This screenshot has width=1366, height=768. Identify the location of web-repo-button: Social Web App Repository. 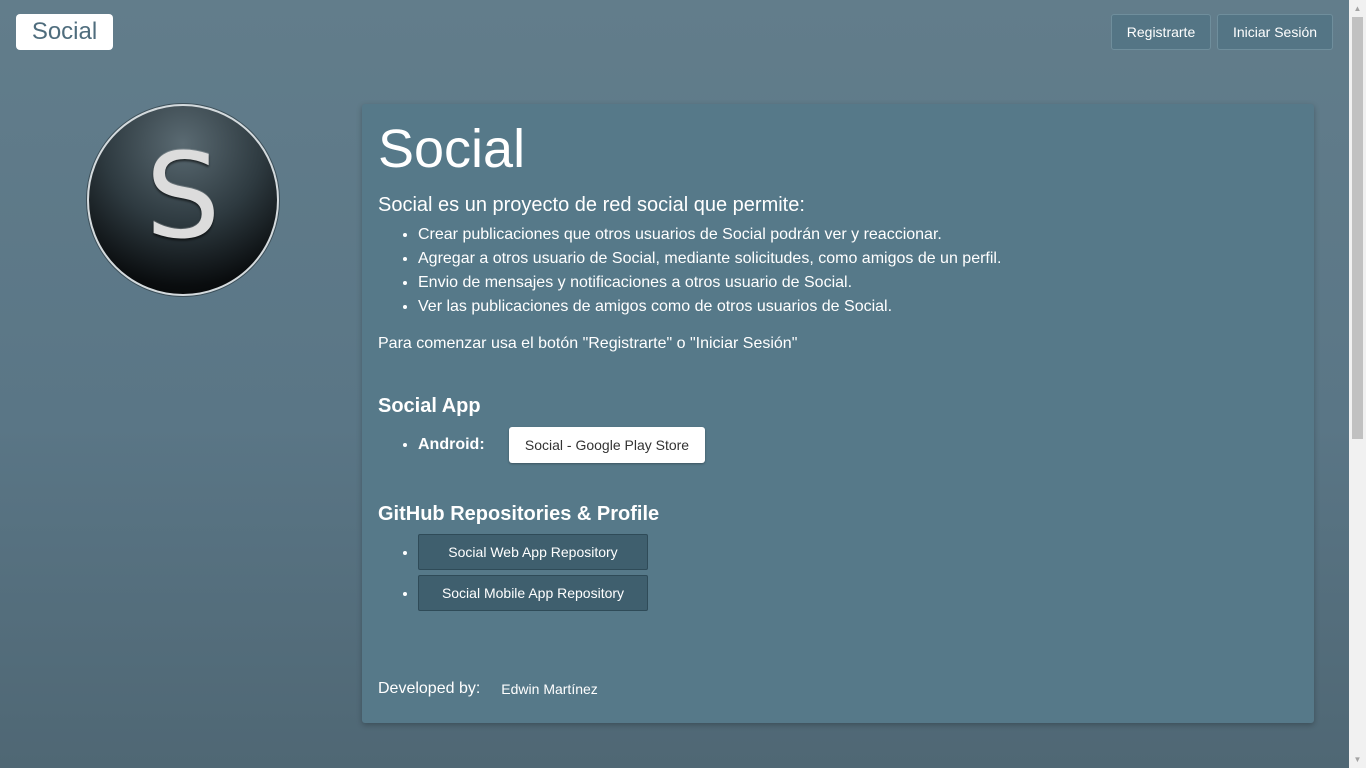
(533, 552).